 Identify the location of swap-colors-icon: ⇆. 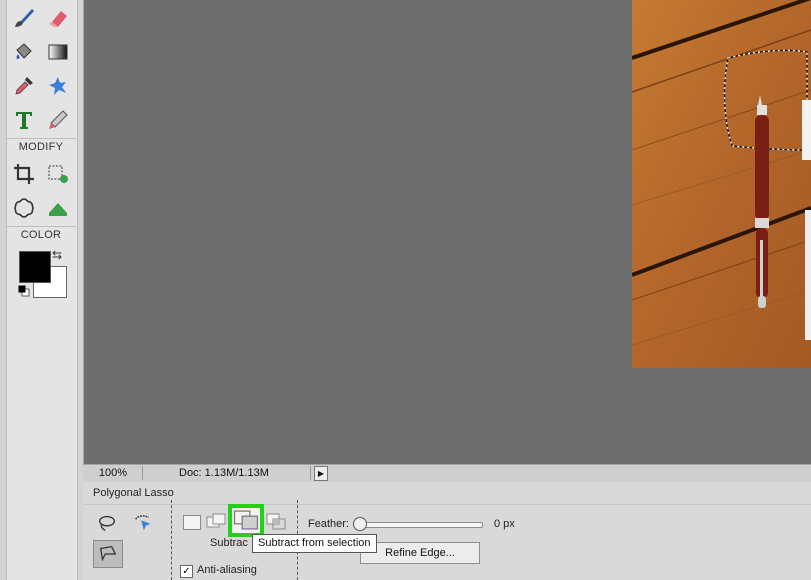
(57, 255).